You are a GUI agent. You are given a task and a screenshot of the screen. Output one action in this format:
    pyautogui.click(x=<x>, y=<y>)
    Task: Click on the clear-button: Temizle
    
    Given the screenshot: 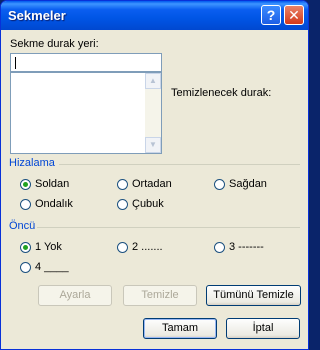 What is the action you would take?
    pyautogui.click(x=160, y=295)
    